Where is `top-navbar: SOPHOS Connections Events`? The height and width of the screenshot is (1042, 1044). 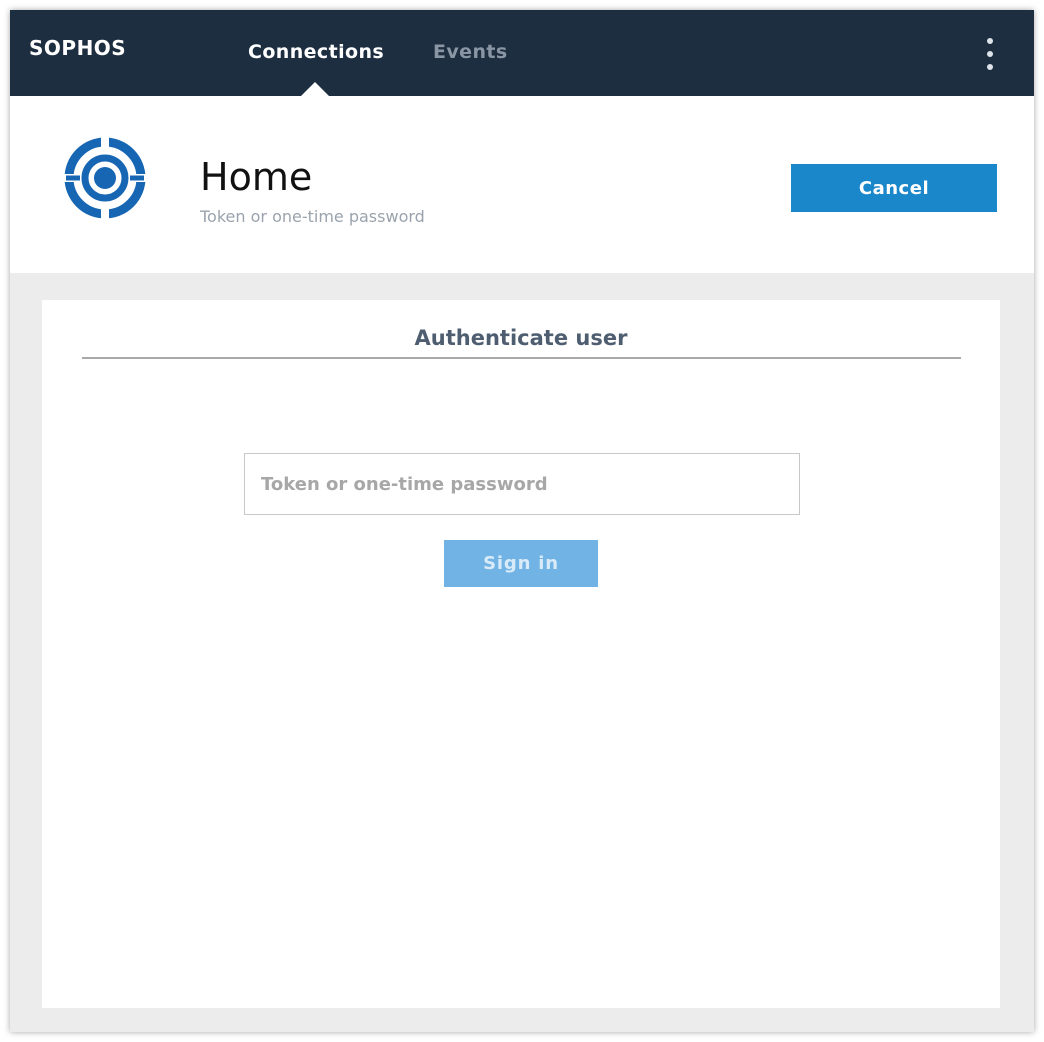
top-navbar: SOPHOS Connections Events is located at coordinates (522, 53).